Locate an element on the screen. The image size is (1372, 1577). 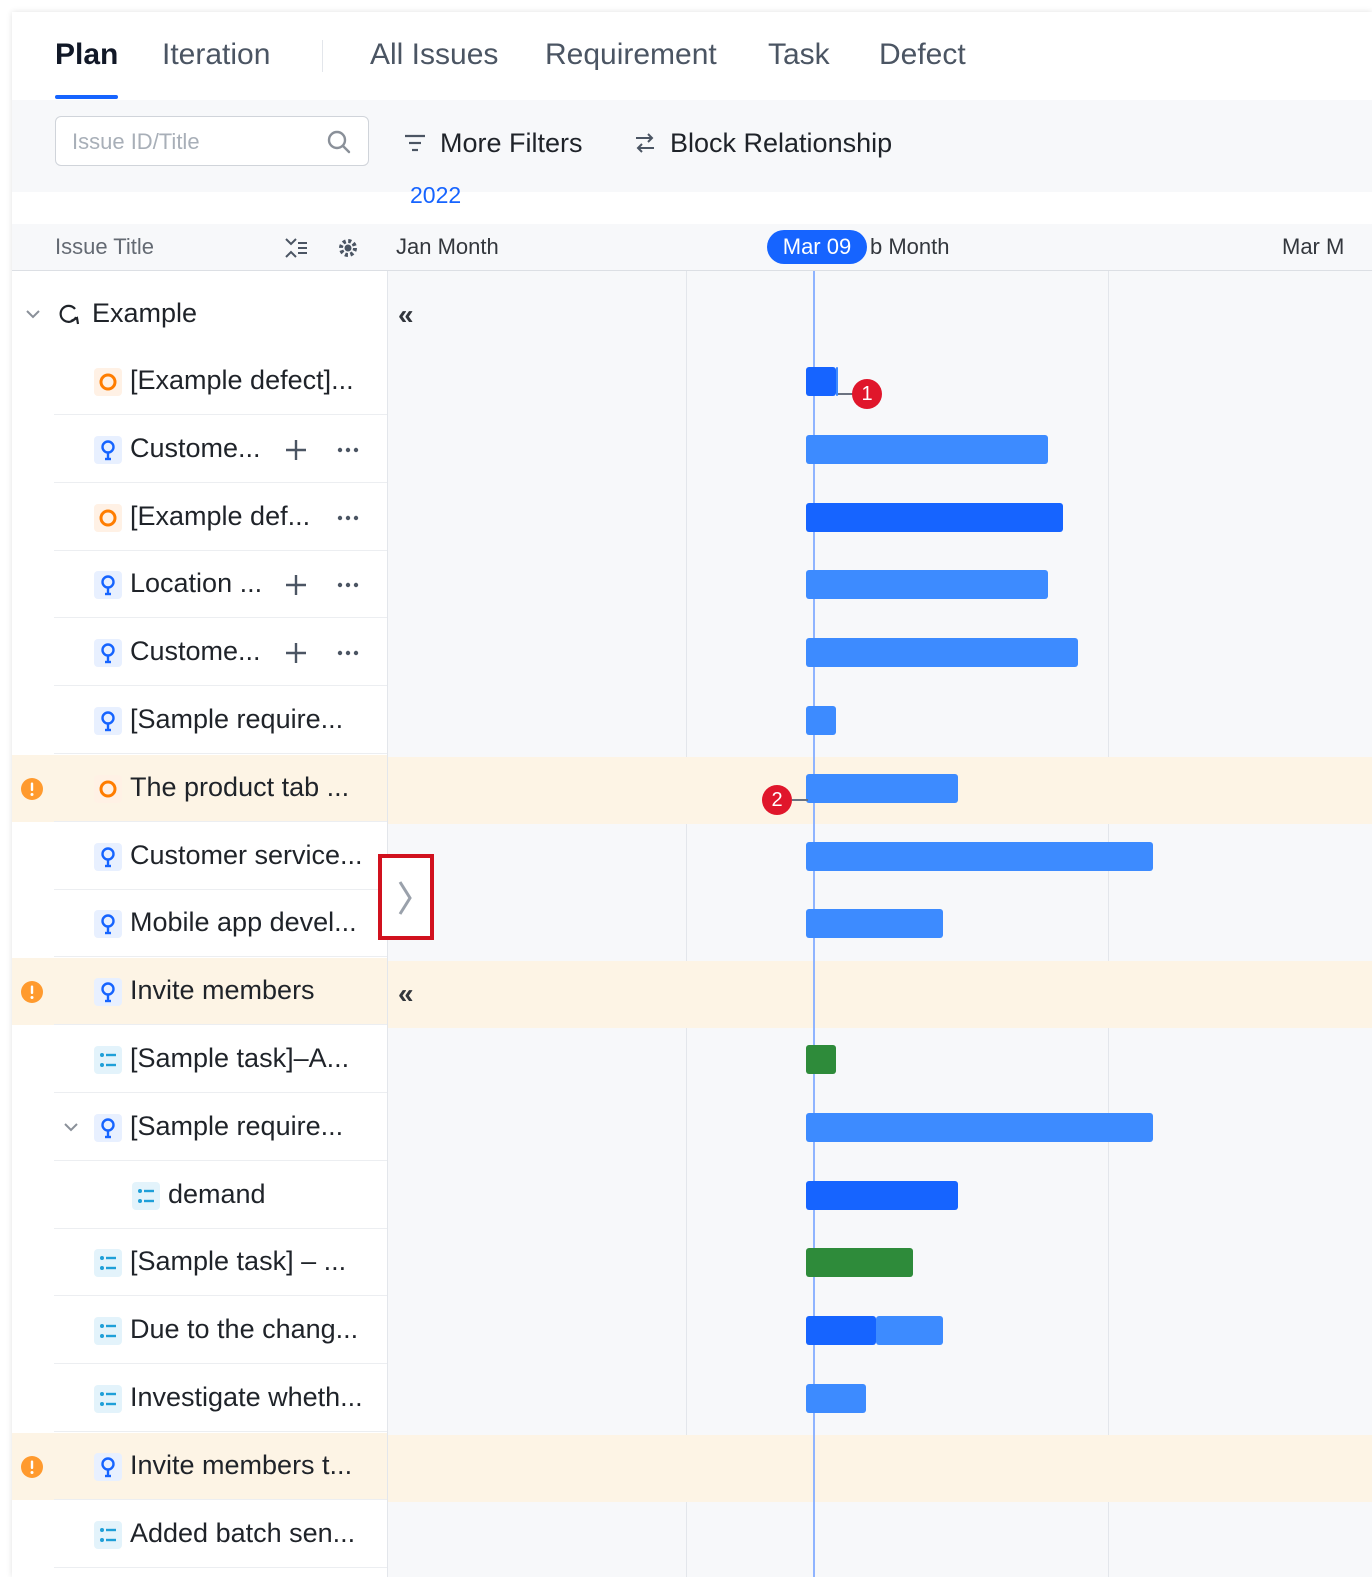
group-label: Example is located at coordinates (145, 313).